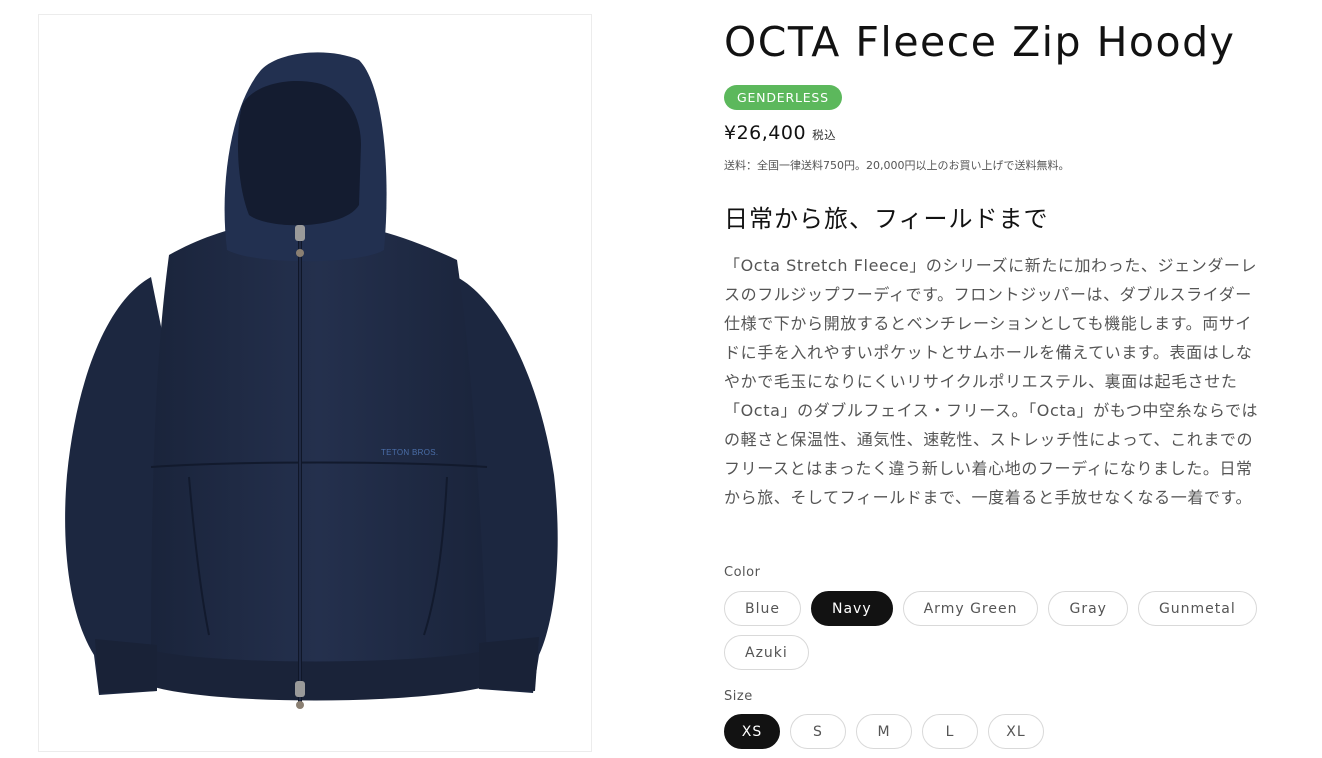 This screenshot has width=1322, height=758. Describe the element at coordinates (824, 135) in the screenshot. I see `tax-label: 税込` at that location.